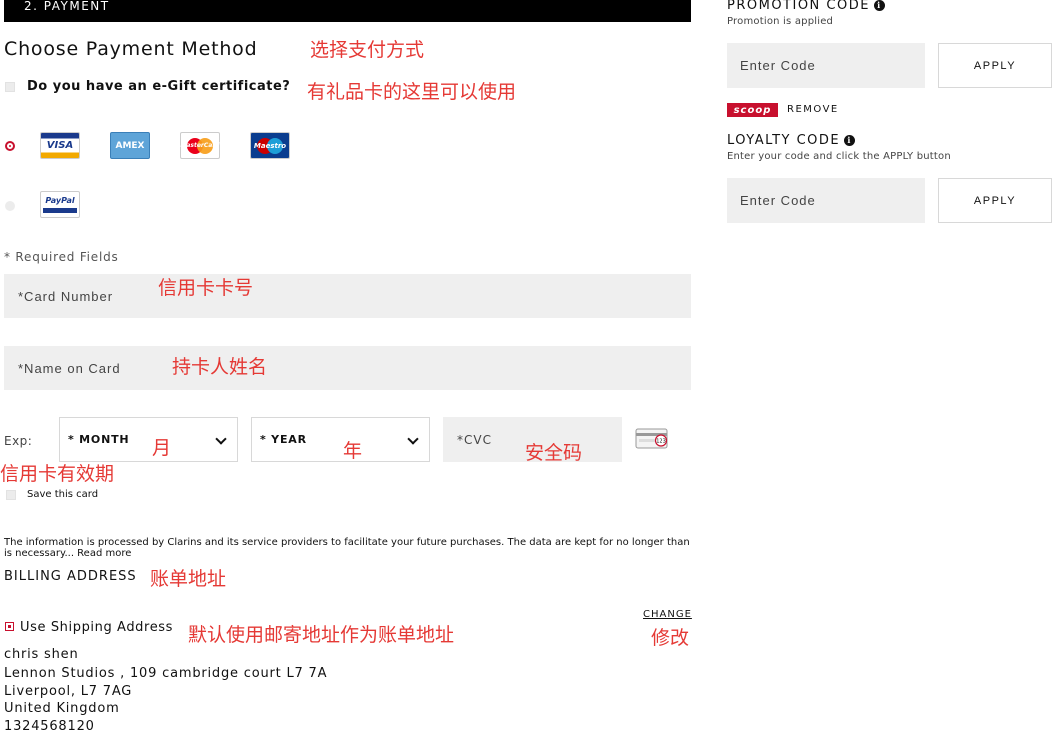  What do you see at coordinates (321, 635) in the screenshot?
I see `annotation-use-shipping: 默认使用邮寄地址作为账单地址` at bounding box center [321, 635].